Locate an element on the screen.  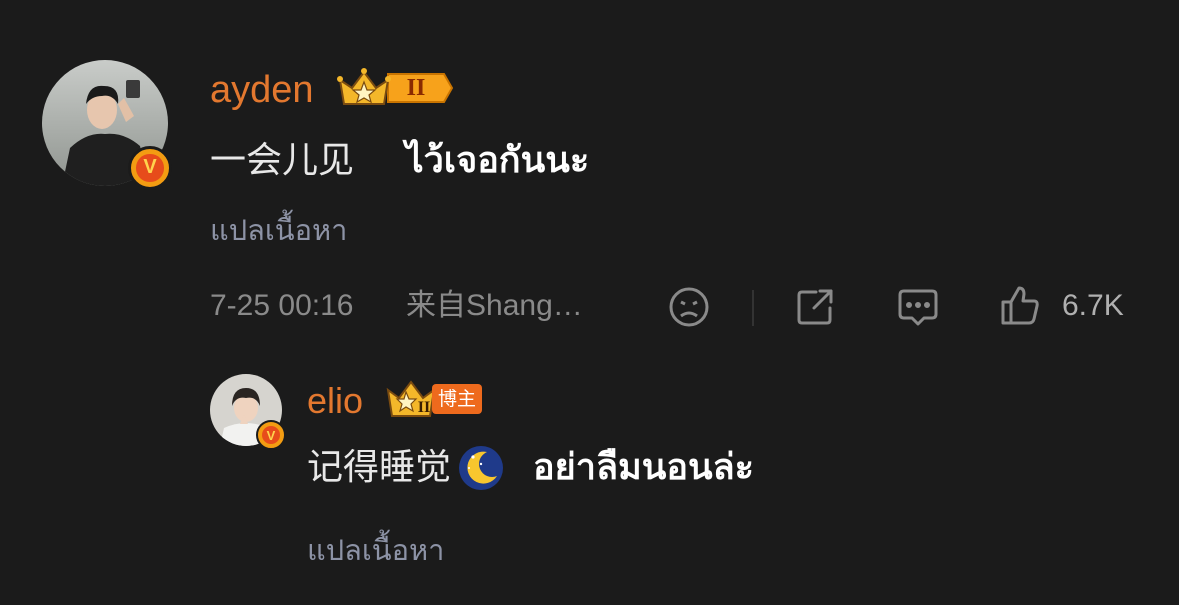
verified-badge-icon: V is located at coordinates (150, 168).